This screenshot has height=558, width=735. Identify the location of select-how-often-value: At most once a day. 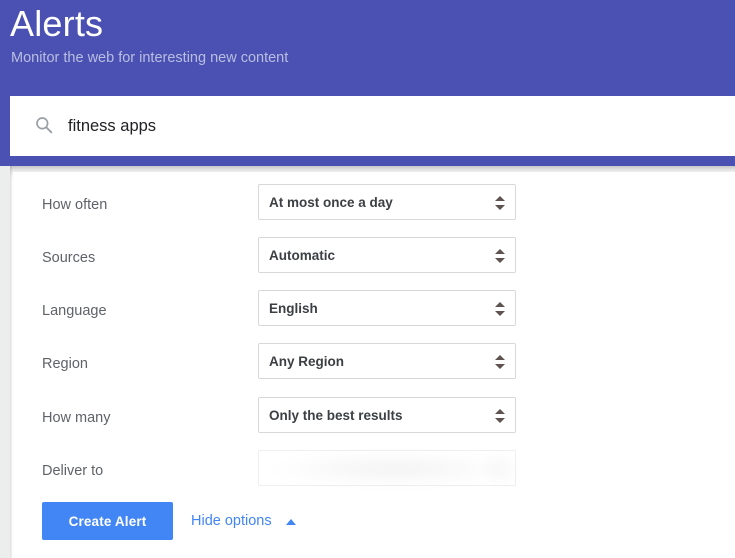
(331, 202).